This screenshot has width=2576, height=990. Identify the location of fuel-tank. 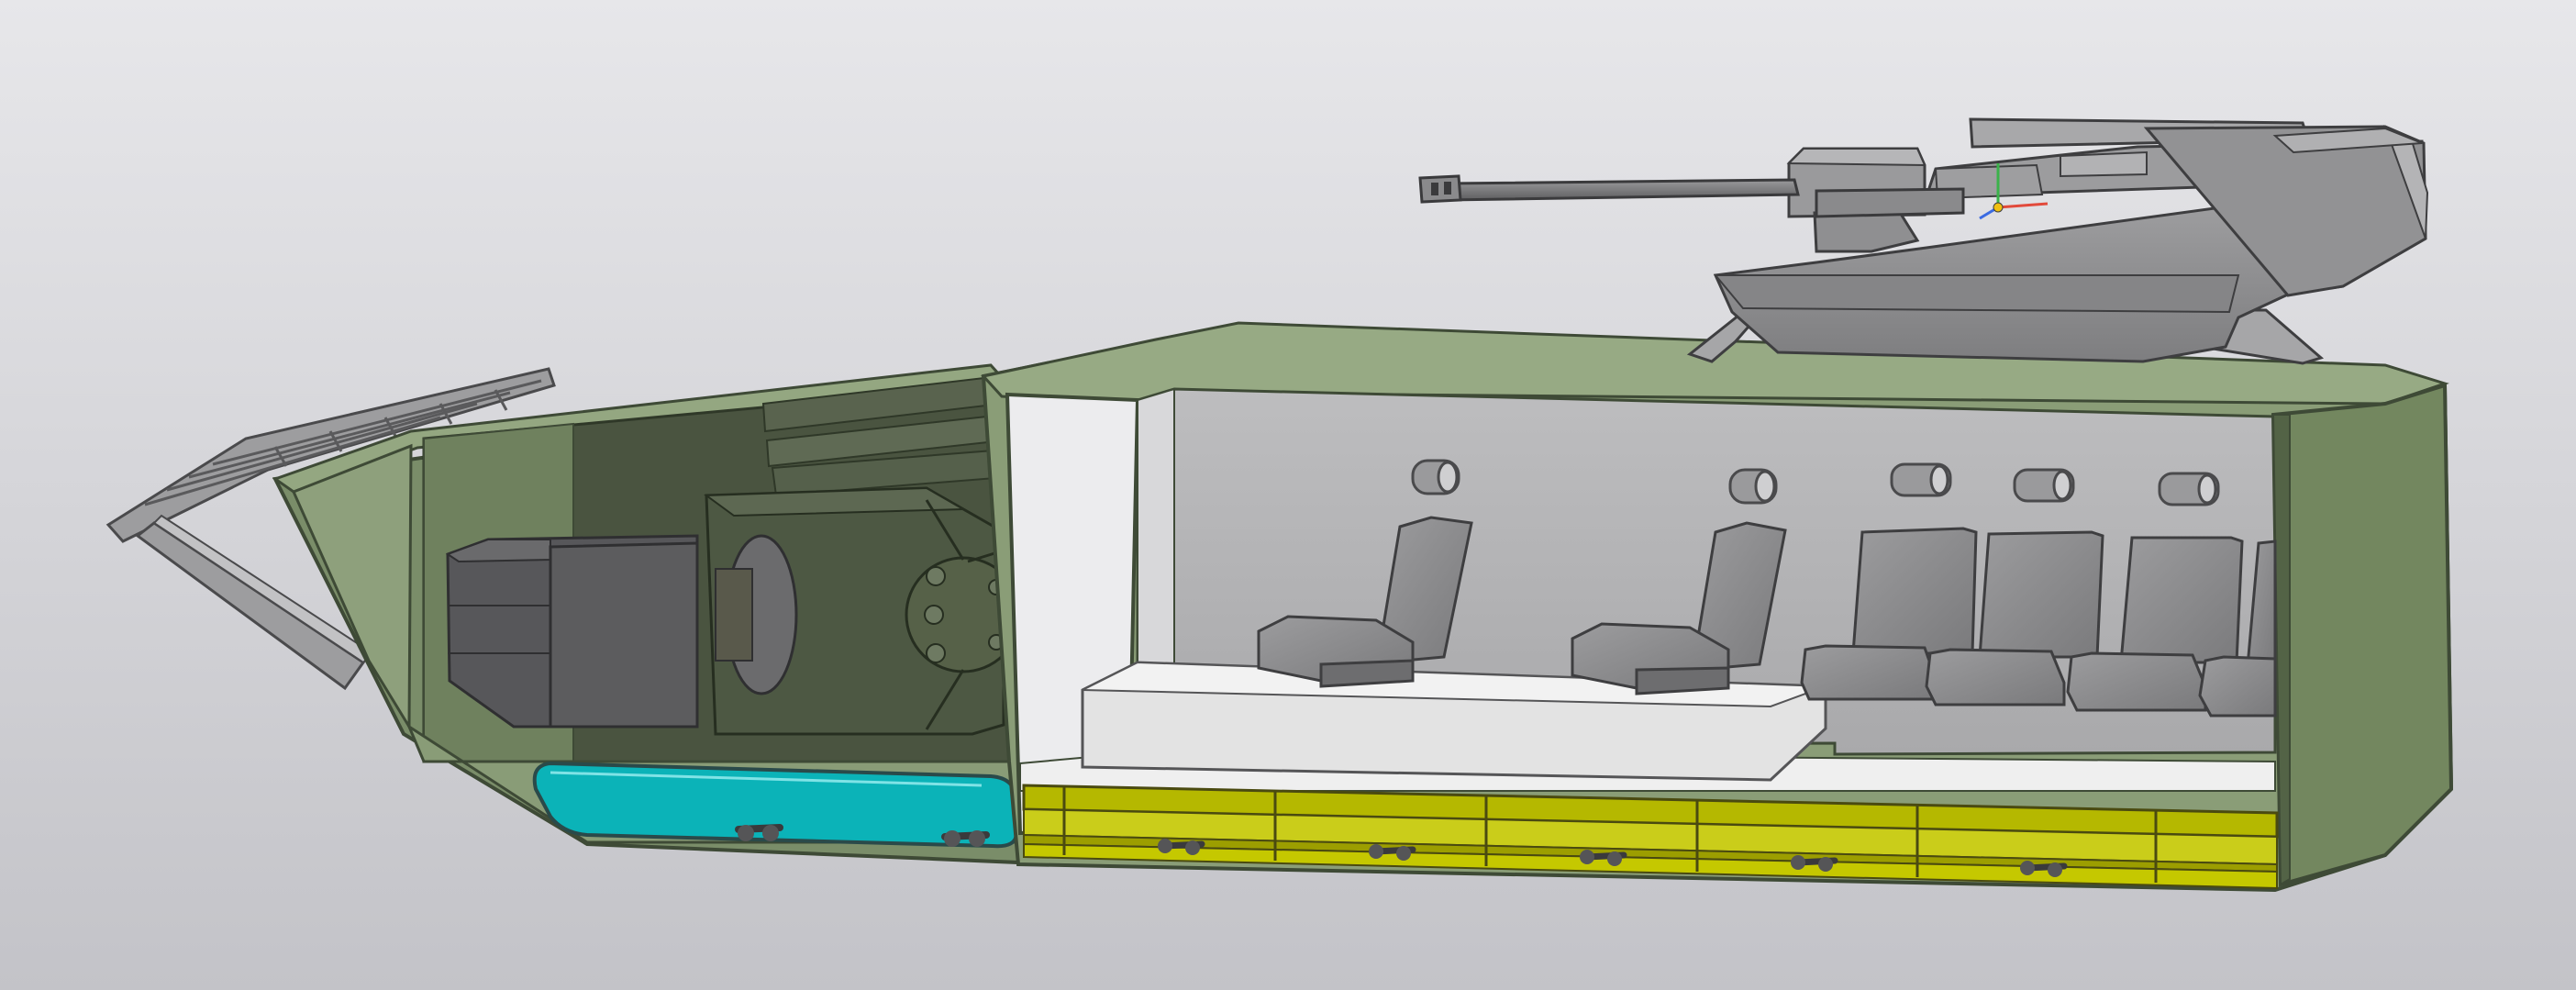
(775, 805).